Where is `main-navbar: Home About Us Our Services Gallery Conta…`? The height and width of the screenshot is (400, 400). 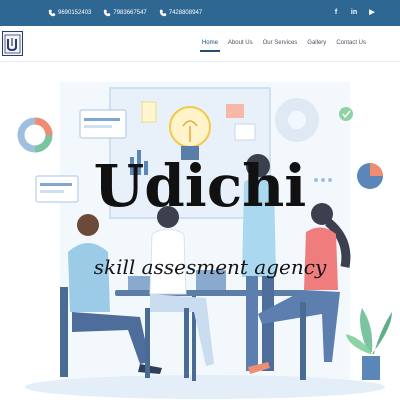 main-navbar: Home About Us Our Services Gallery Conta… is located at coordinates (200, 44).